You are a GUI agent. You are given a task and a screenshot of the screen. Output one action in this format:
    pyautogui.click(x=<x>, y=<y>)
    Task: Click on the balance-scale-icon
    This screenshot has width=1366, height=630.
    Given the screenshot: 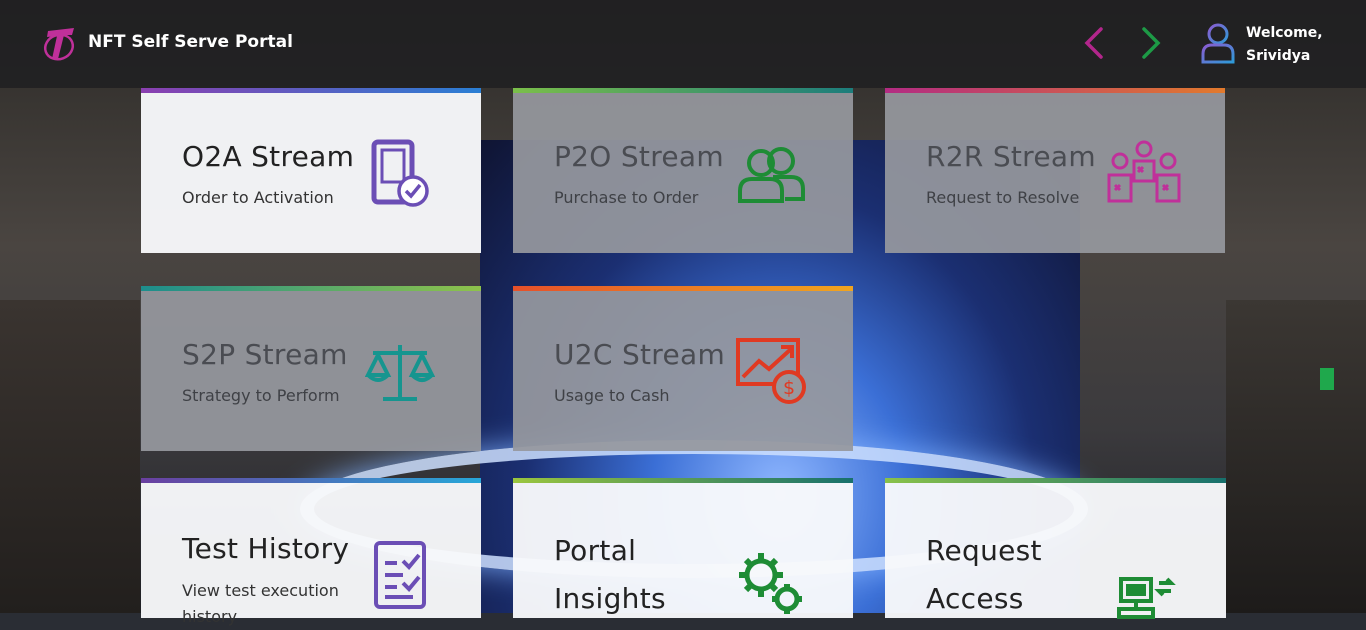 What is the action you would take?
    pyautogui.click(x=400, y=373)
    